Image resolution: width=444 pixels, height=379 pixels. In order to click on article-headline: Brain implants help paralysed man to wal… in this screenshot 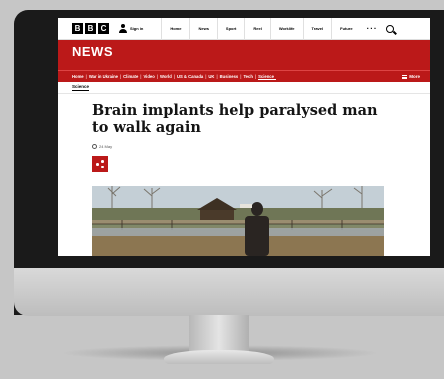, I will do `click(235, 119)`.